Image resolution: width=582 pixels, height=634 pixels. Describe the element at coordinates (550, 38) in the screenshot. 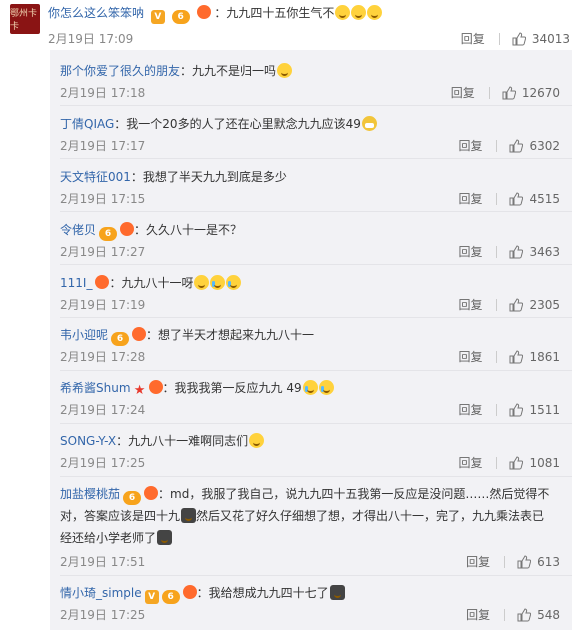

I see `like-count: 34013` at that location.